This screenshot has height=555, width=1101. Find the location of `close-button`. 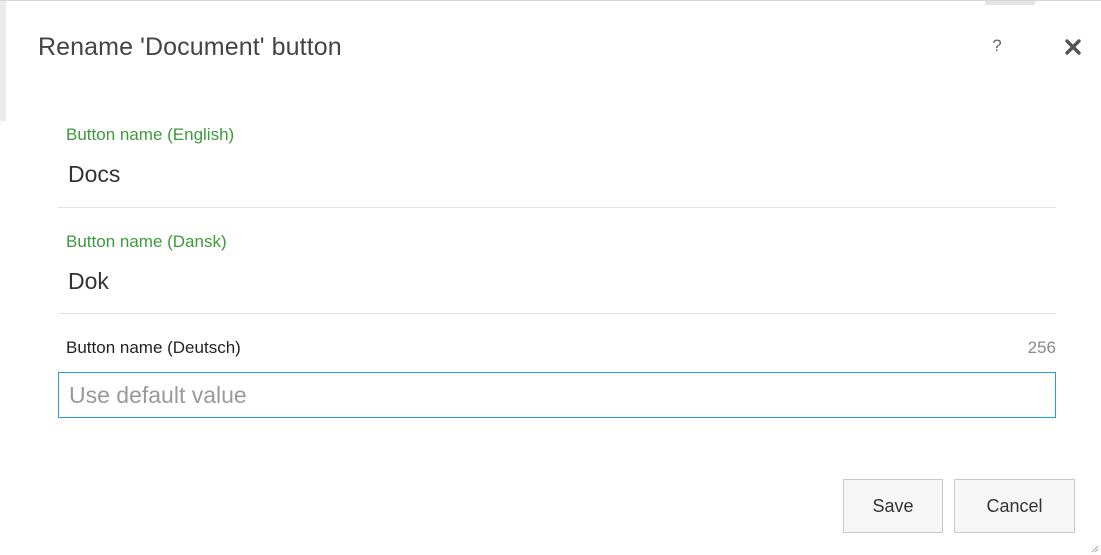

close-button is located at coordinates (1073, 47).